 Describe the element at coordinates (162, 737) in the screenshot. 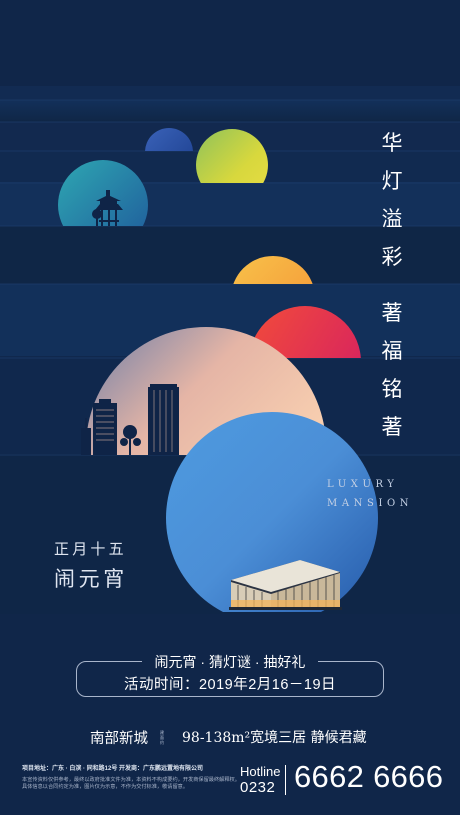

I see `area-label: 建面约` at that location.